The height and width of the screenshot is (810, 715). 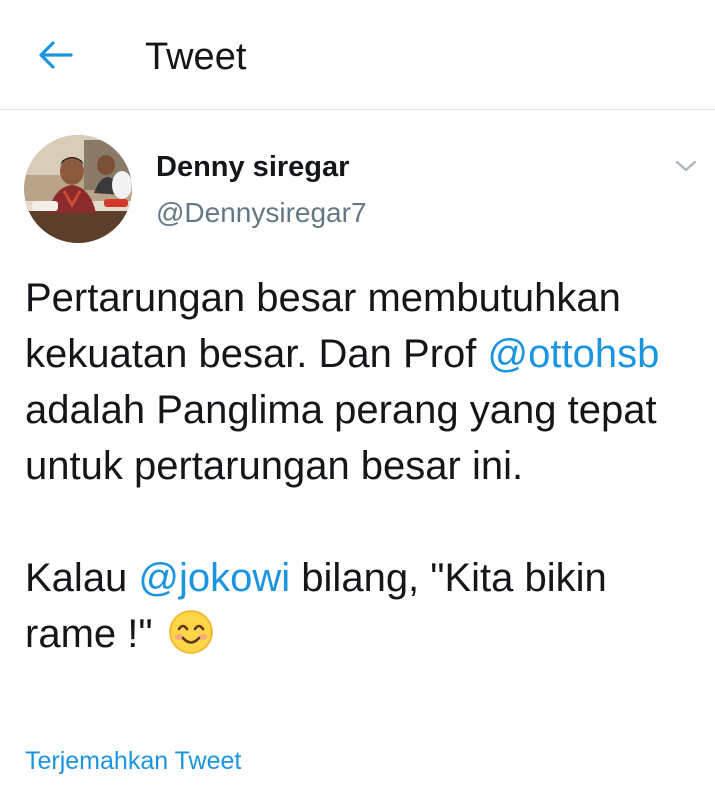 I want to click on back-button, so click(x=55, y=55).